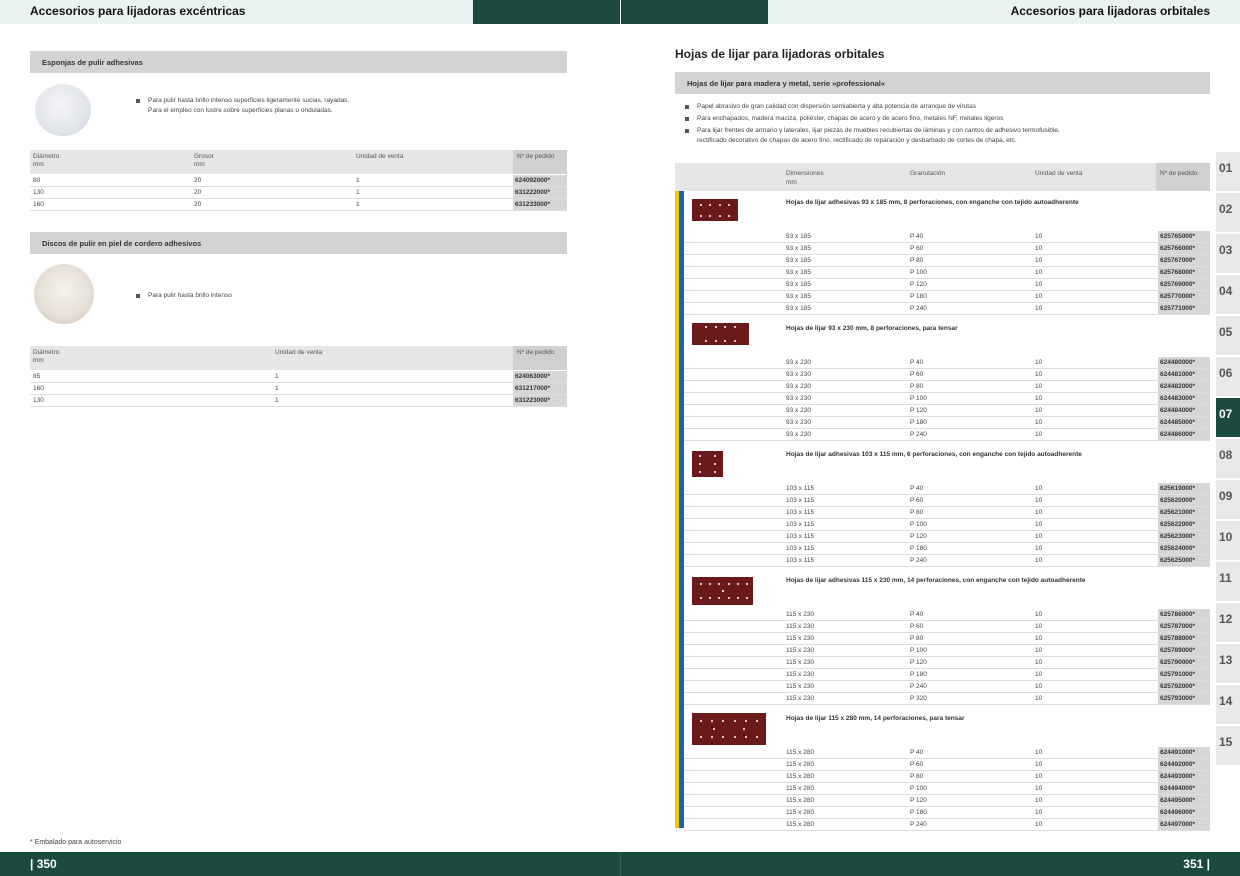 This screenshot has width=1240, height=876. What do you see at coordinates (947, 777) in the screenshot?
I see `table-row: 115 x 280 P 80 10 624493000*` at bounding box center [947, 777].